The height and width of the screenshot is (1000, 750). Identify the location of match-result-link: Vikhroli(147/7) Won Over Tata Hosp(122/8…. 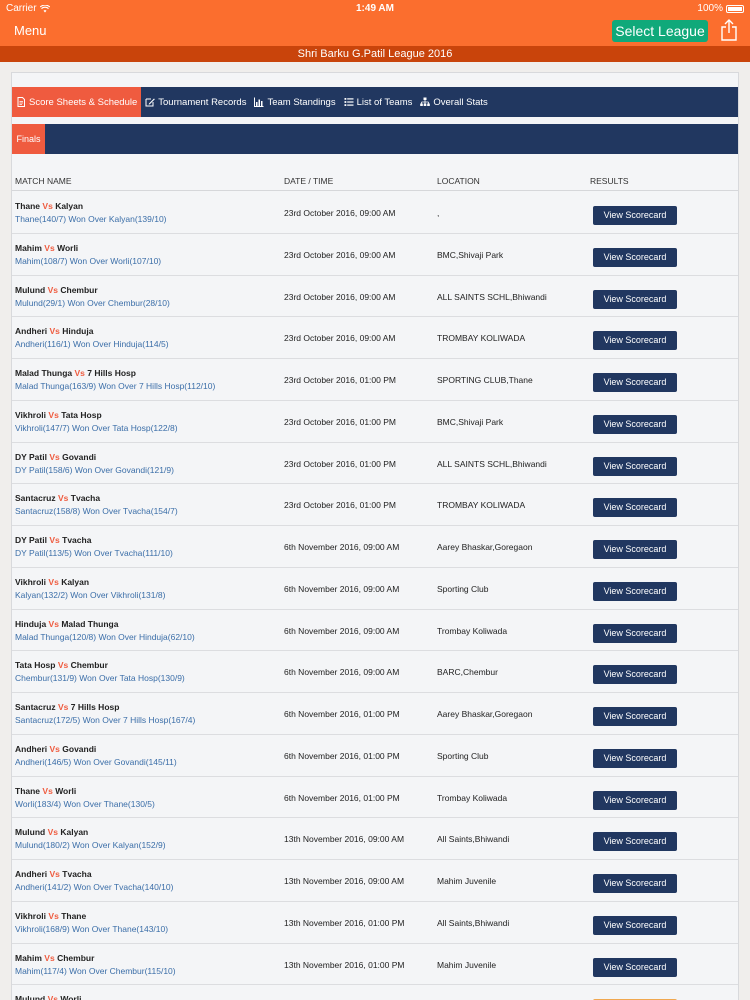
(96, 428).